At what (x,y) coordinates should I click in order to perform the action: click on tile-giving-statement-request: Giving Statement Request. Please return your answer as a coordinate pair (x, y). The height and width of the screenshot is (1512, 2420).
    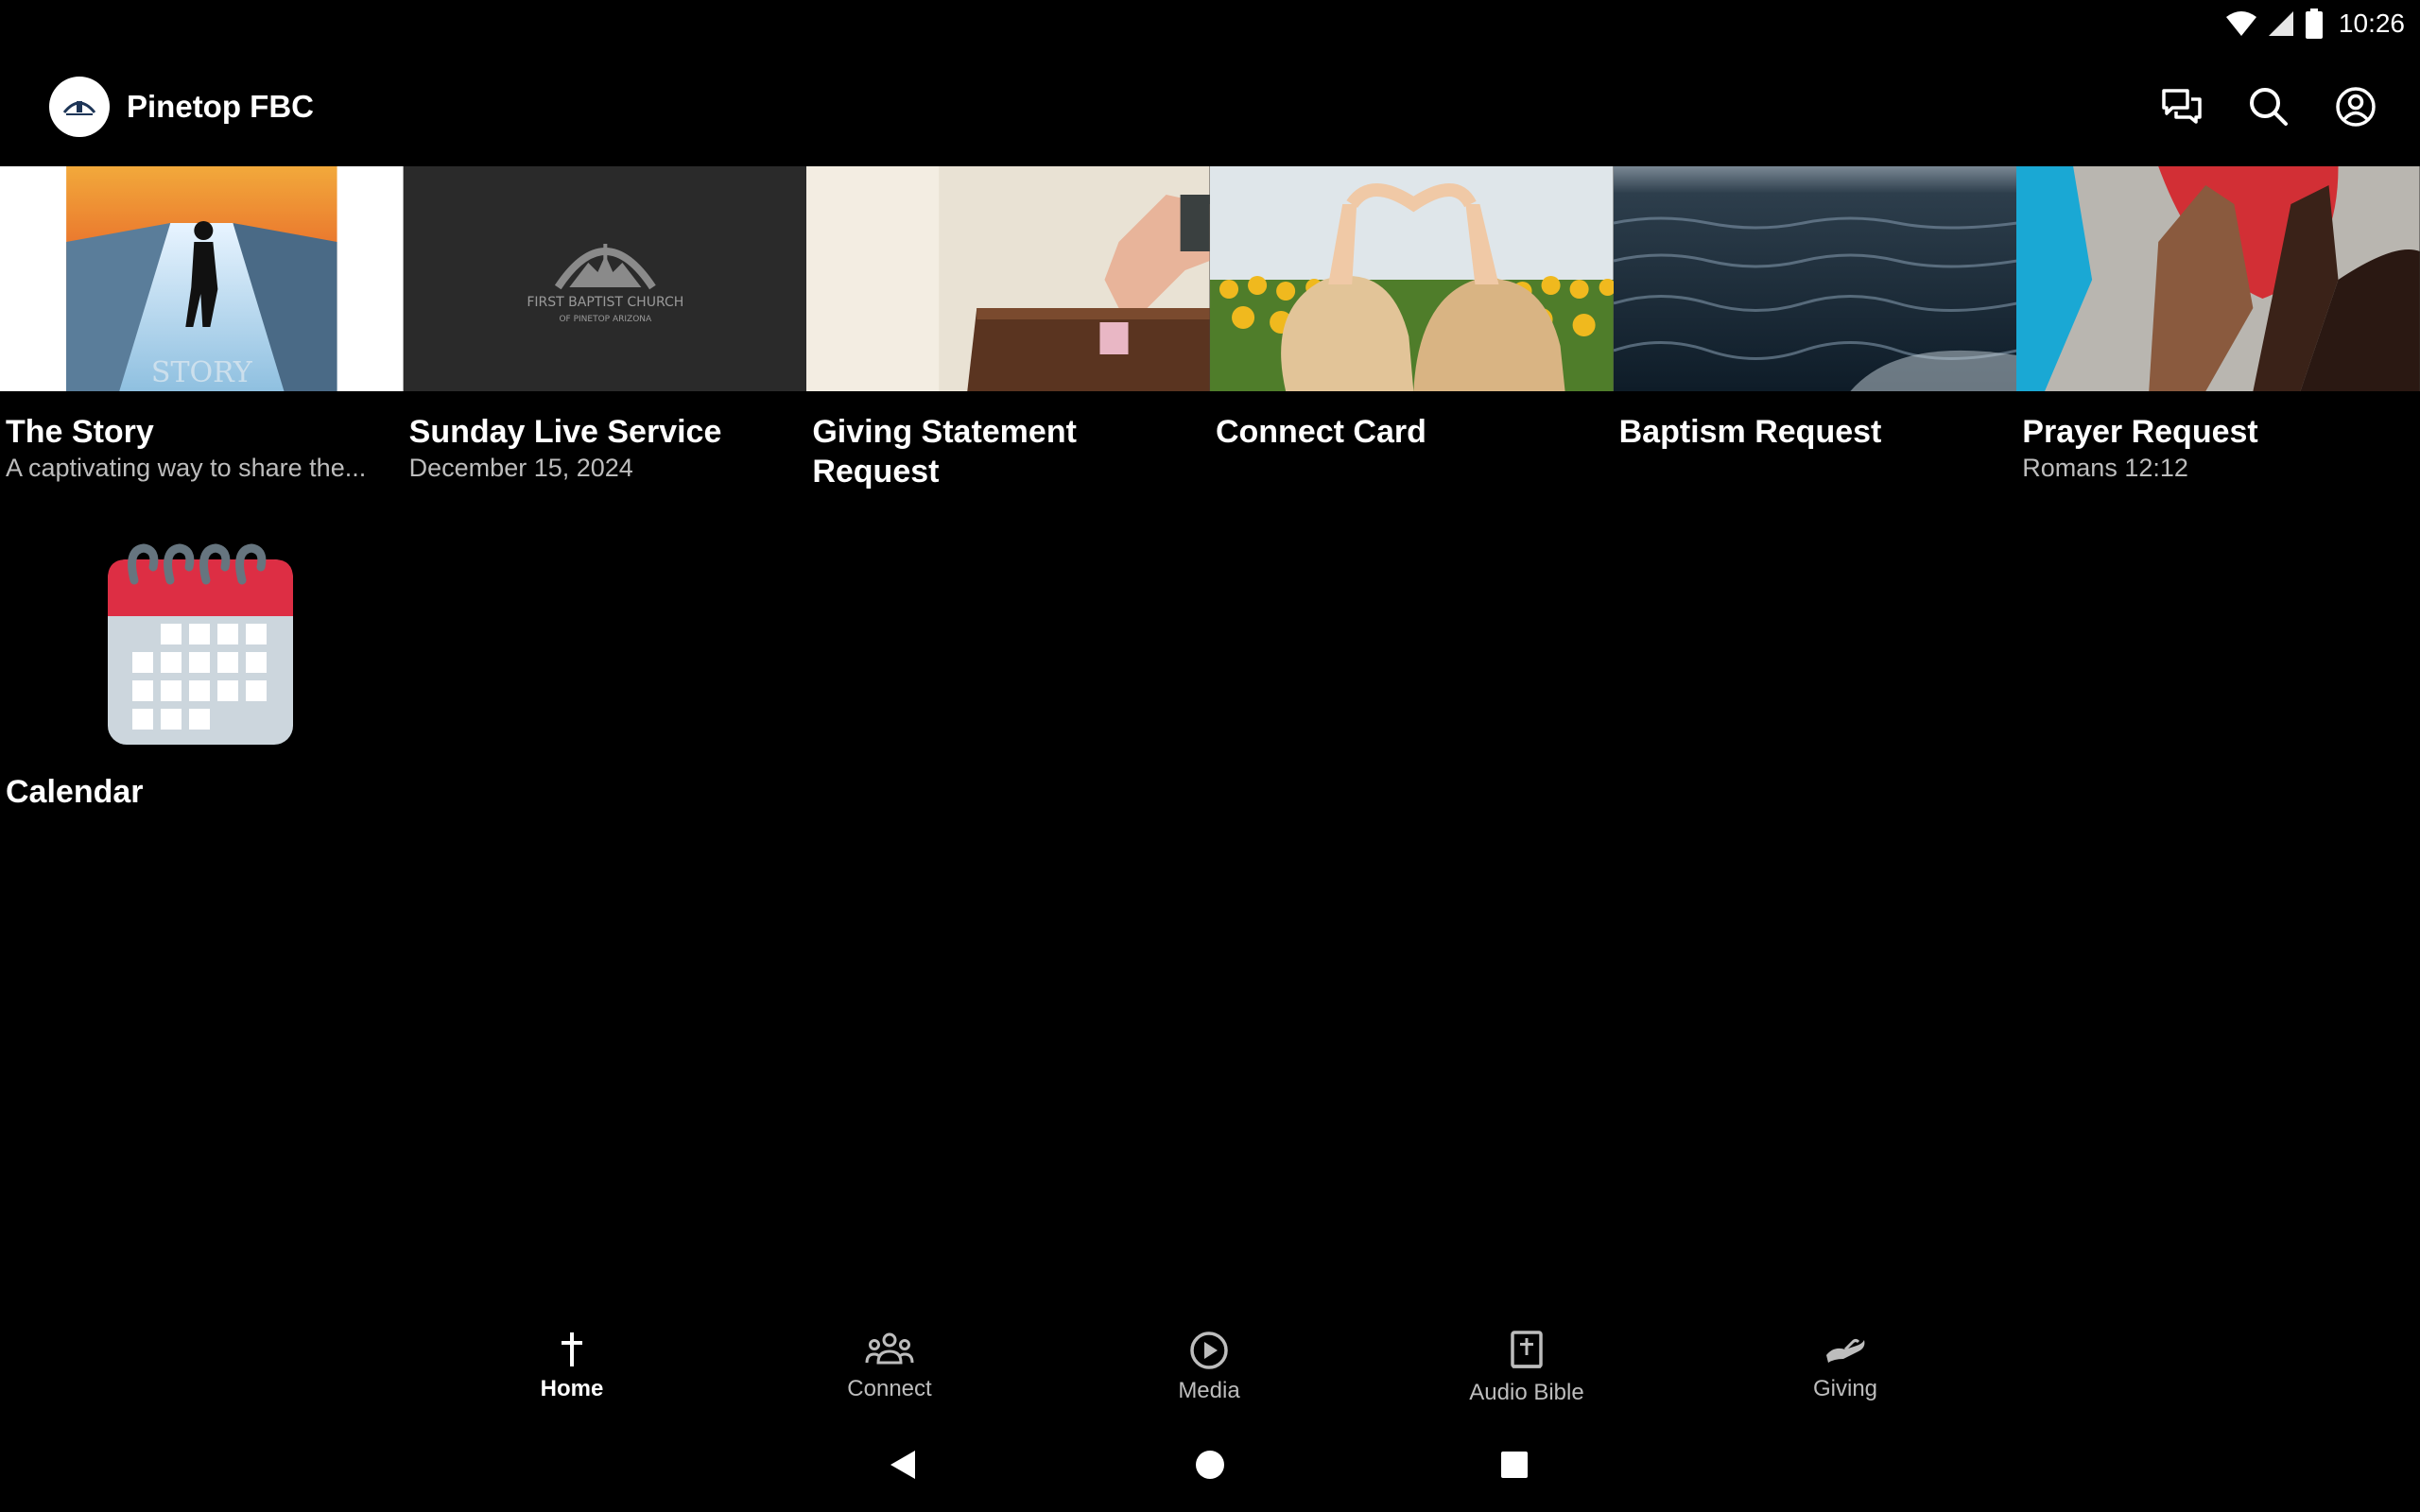
    Looking at the image, I should click on (1008, 348).